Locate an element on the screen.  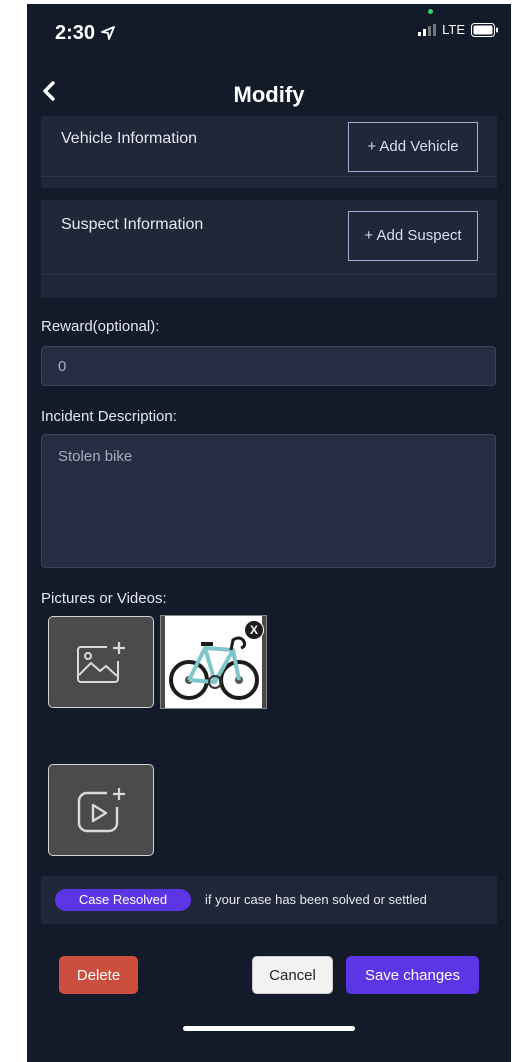
suspect-label: Suspect Information is located at coordinates (132, 224).